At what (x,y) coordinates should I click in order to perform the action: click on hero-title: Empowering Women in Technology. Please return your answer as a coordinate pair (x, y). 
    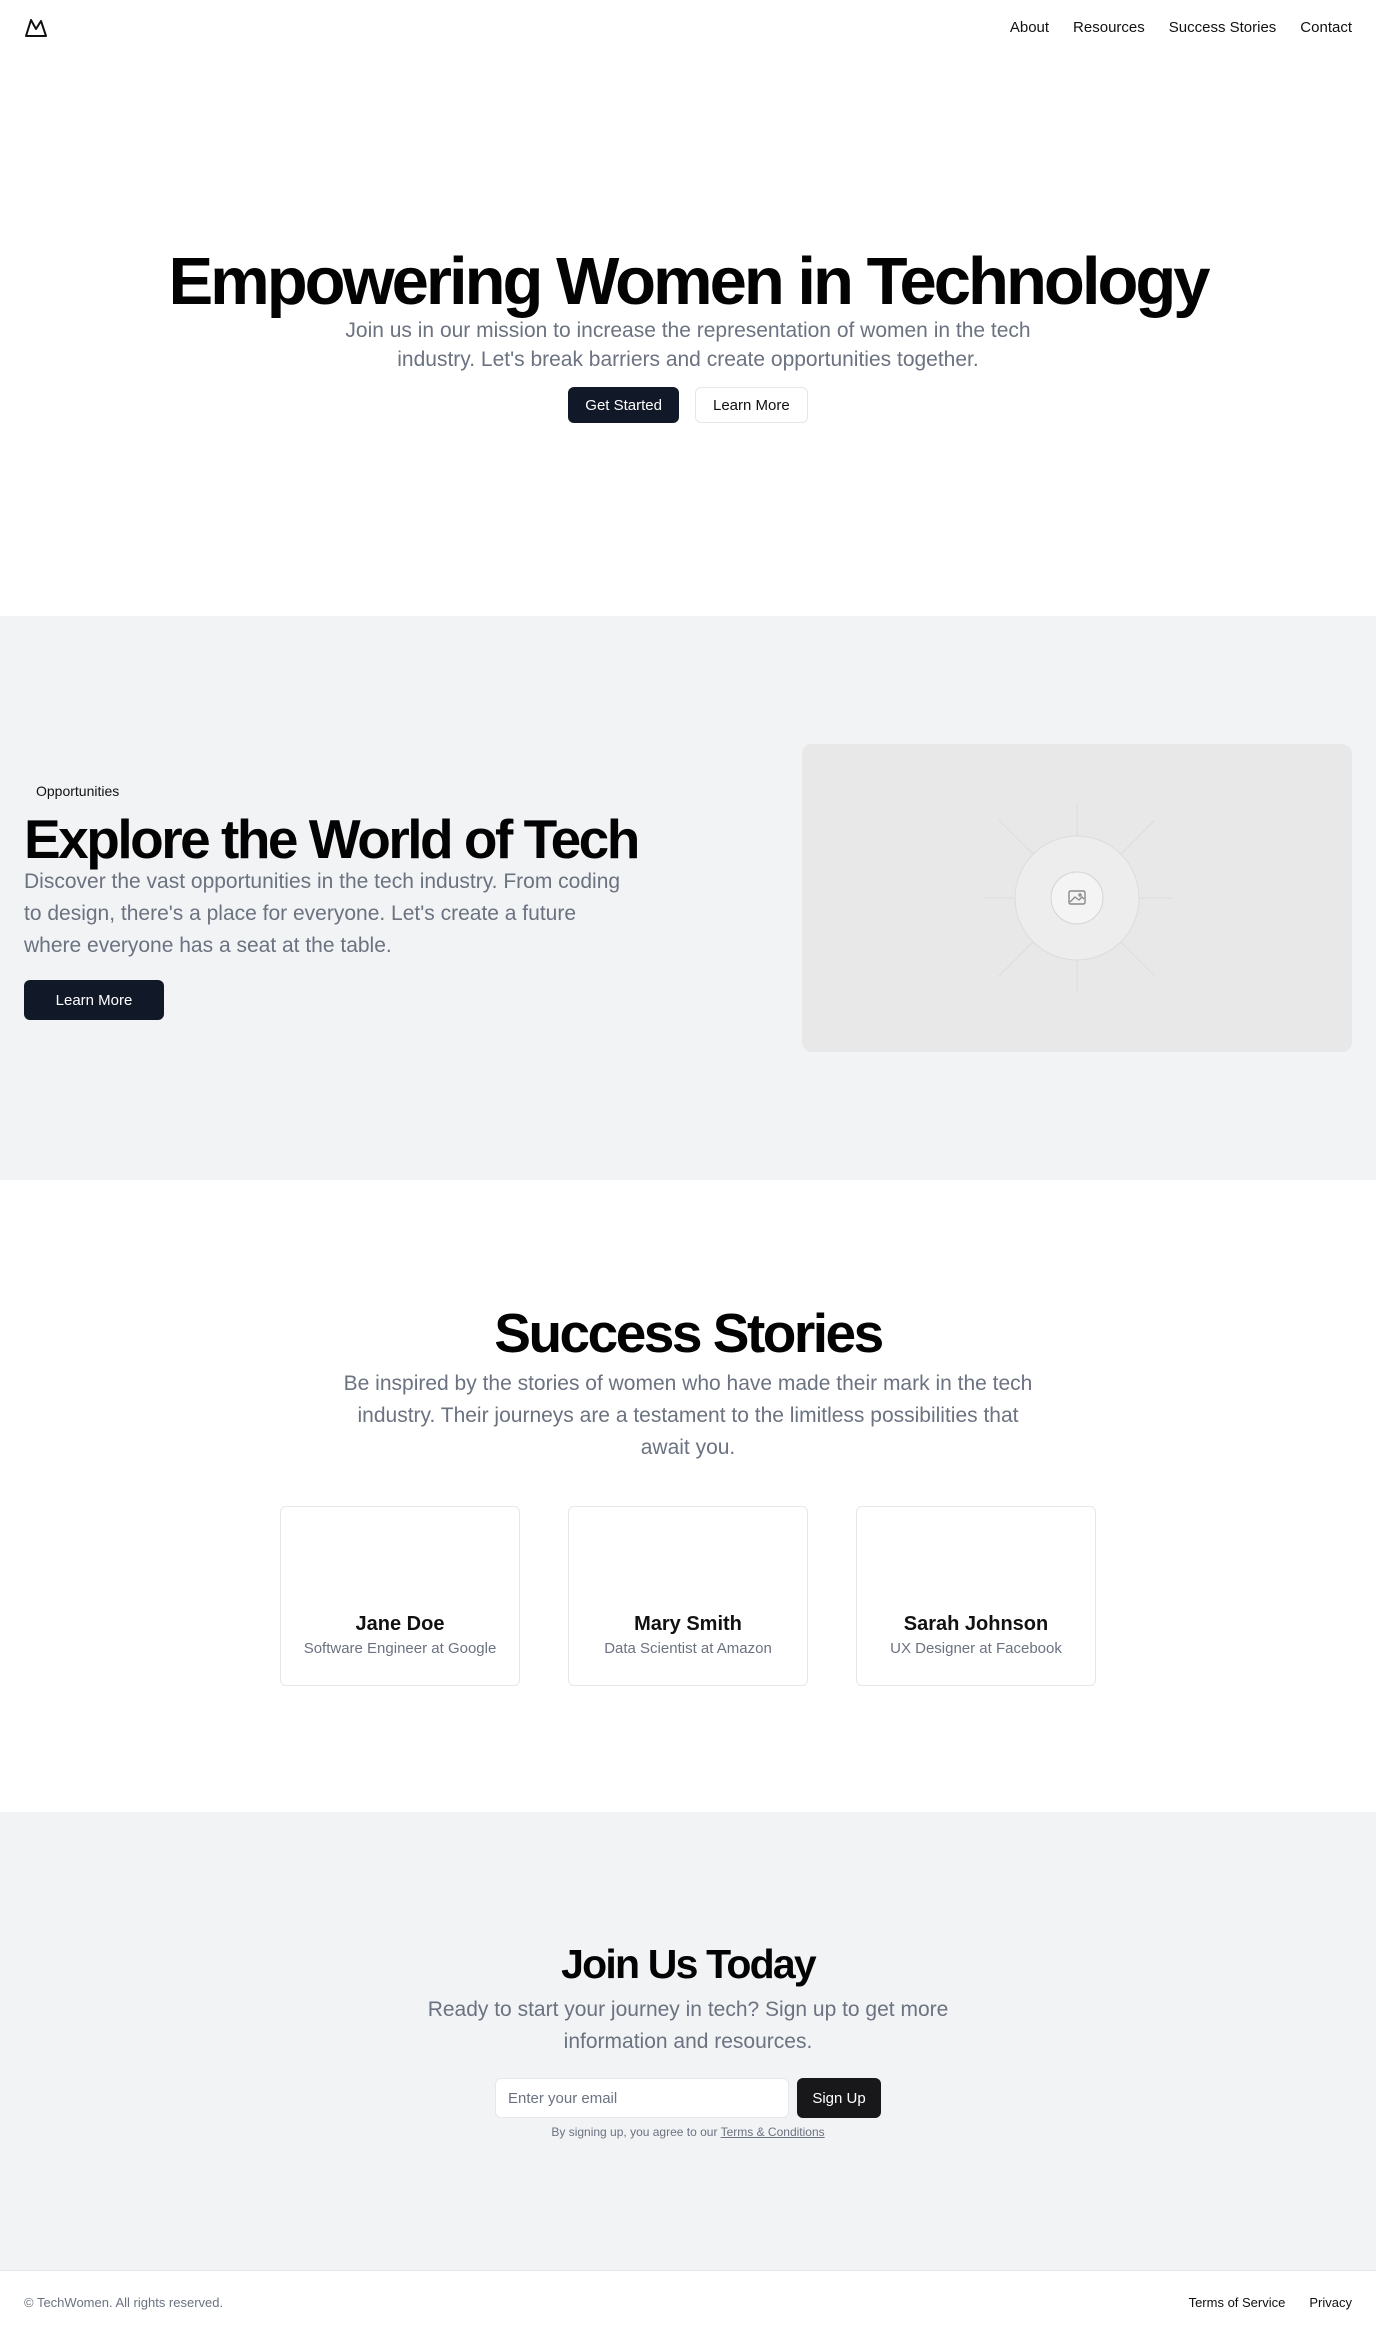
    Looking at the image, I should click on (689, 281).